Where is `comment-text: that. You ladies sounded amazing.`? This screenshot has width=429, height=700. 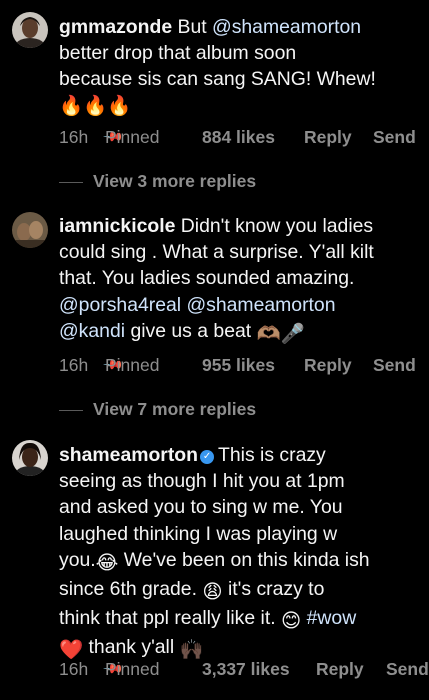
comment-text: that. You ladies sounded amazing. is located at coordinates (207, 278).